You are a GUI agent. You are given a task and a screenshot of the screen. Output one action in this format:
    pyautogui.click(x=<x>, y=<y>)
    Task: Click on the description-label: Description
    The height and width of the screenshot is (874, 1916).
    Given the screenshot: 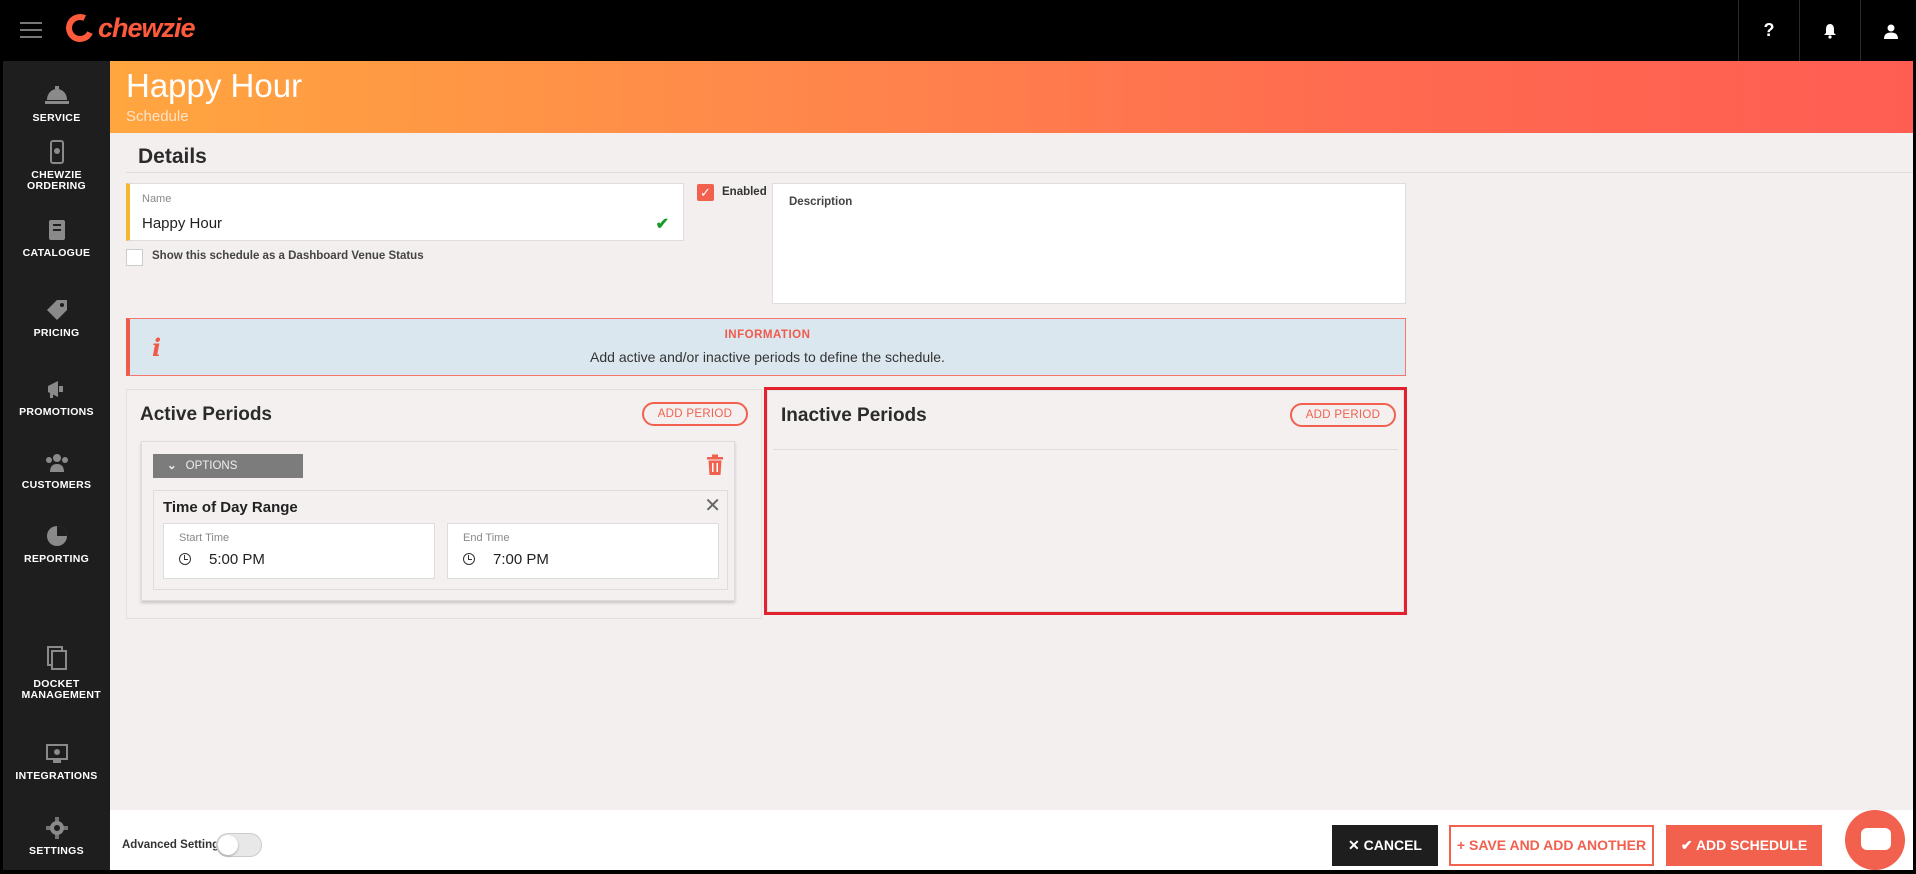 What is the action you would take?
    pyautogui.click(x=821, y=202)
    